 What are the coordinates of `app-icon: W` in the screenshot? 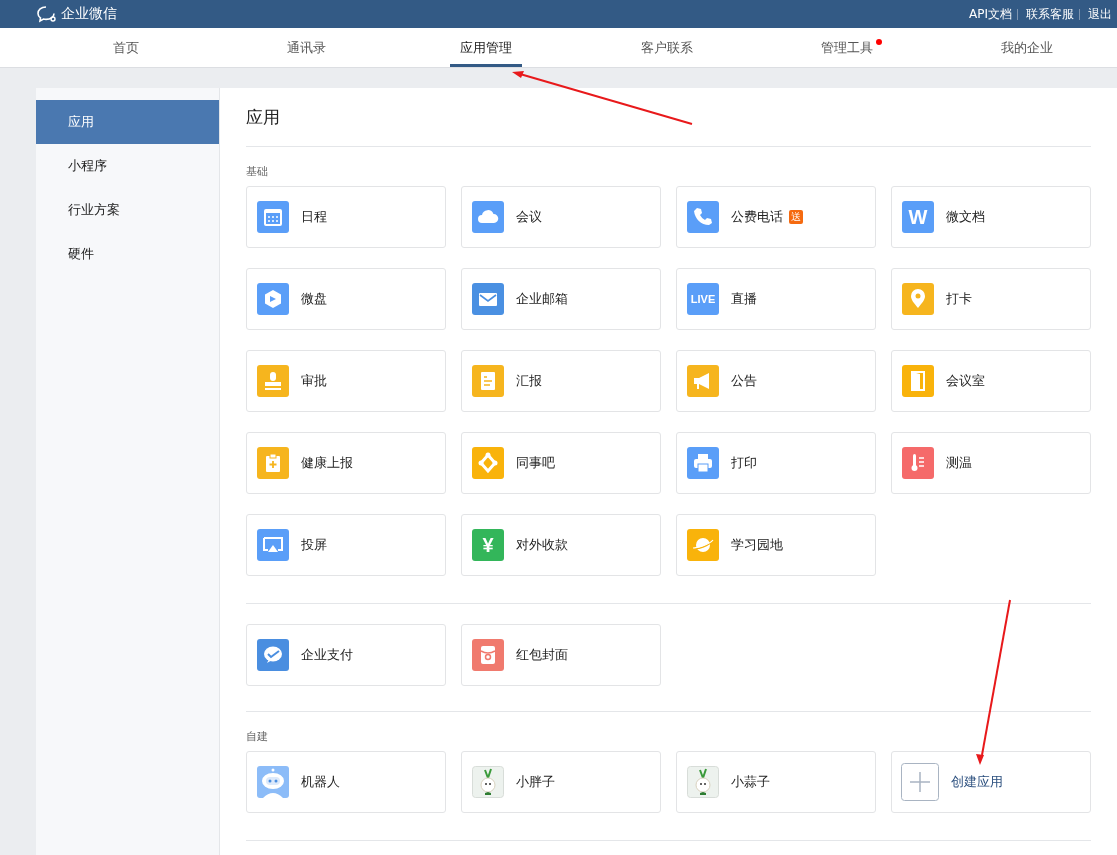 It's located at (918, 217).